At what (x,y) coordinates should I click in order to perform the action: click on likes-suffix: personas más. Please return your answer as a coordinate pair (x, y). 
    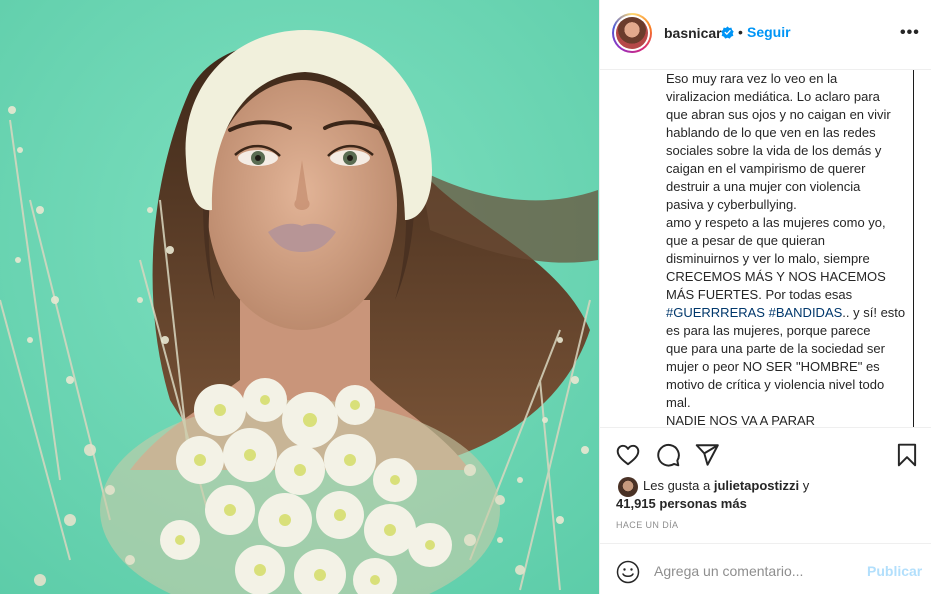
    Looking at the image, I should click on (703, 503).